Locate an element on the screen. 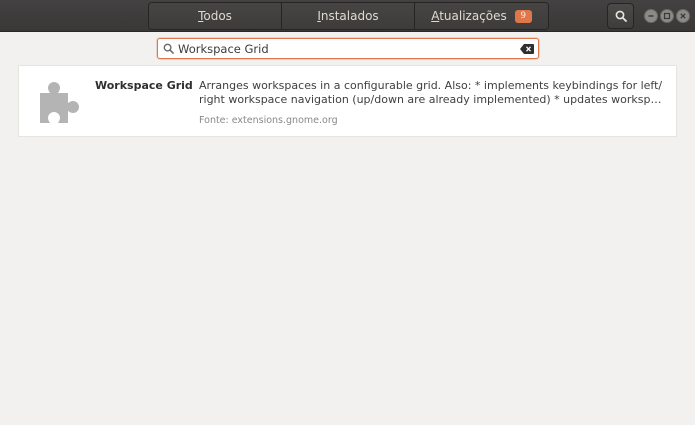  tab-todos: Todos is located at coordinates (215, 16).